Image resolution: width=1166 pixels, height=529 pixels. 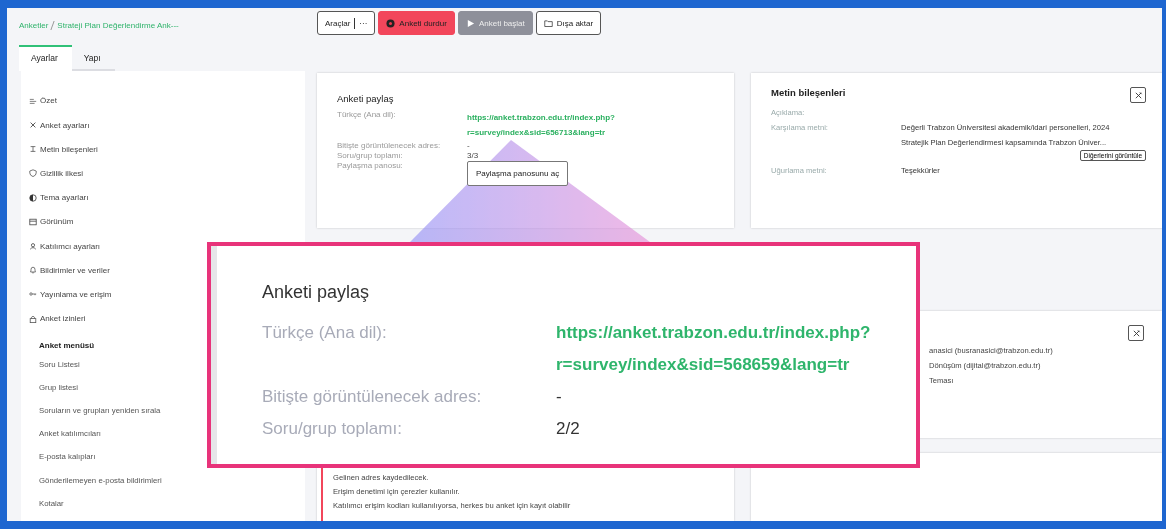 I want to click on field-label: Paylaşma panosu:, so click(x=370, y=166).